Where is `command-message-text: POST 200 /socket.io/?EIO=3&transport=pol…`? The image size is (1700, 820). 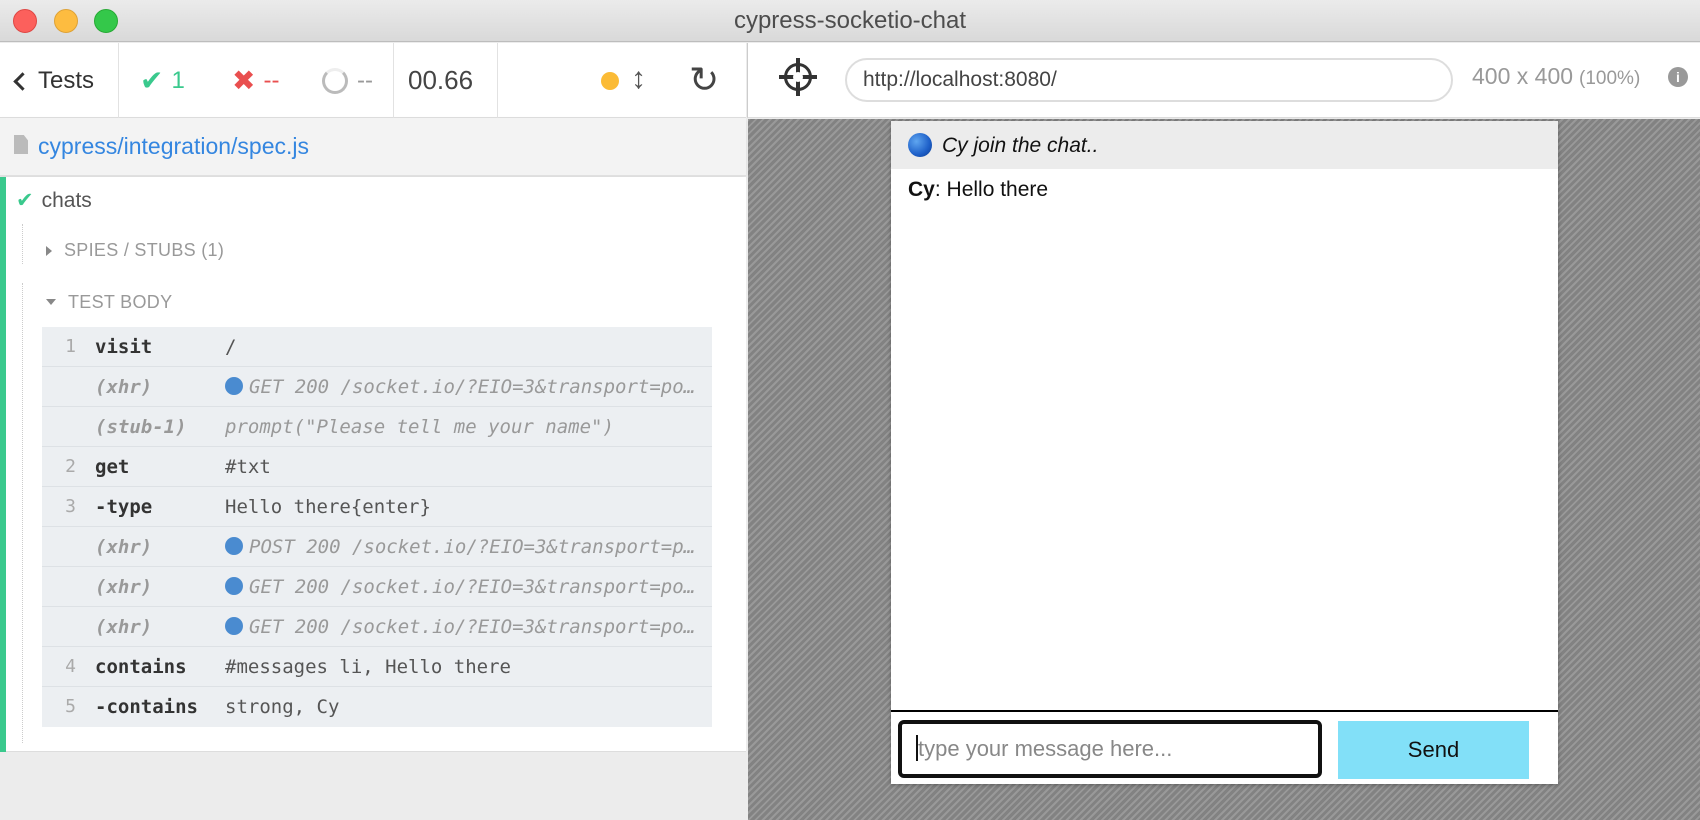 command-message-text: POST 200 /socket.io/?EIO=3&transport=pol… is located at coordinates (477, 547).